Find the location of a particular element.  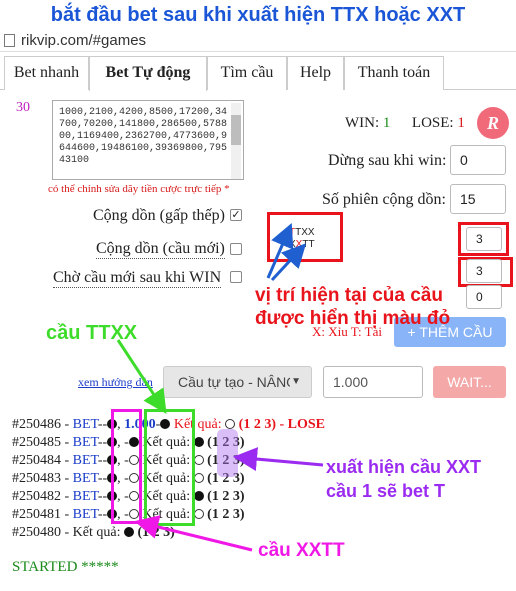

arrow-to-xxtt is located at coordinates (193, 533).